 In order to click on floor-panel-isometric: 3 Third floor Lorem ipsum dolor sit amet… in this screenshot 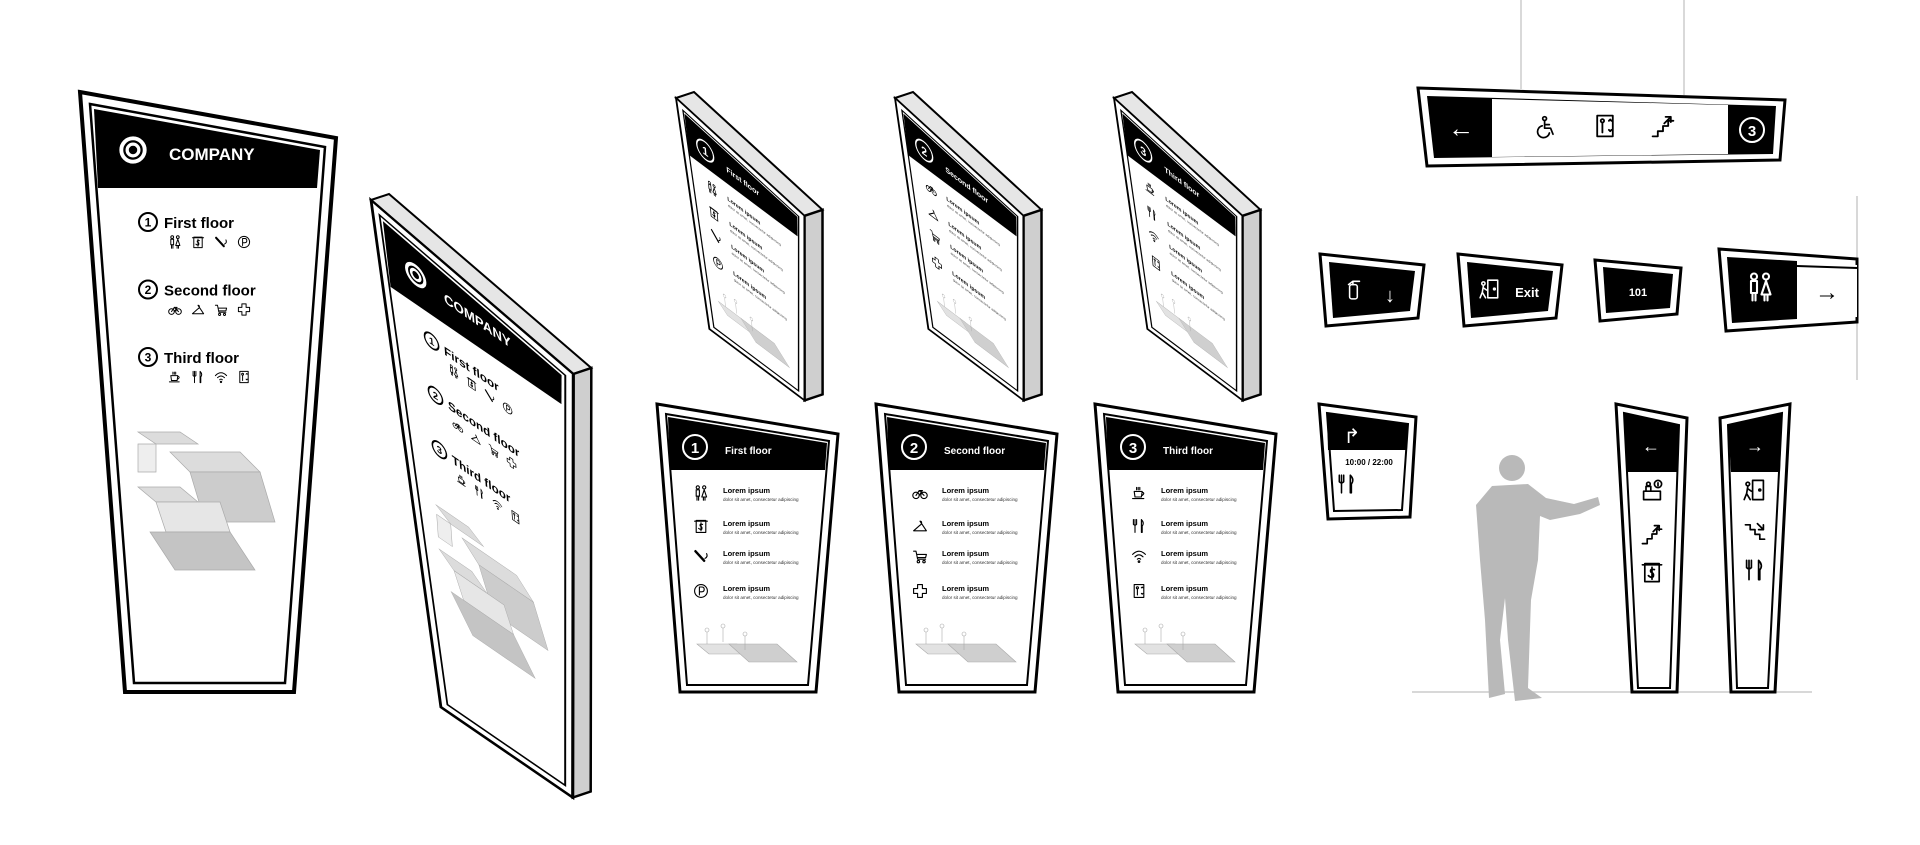, I will do `click(1187, 252)`.